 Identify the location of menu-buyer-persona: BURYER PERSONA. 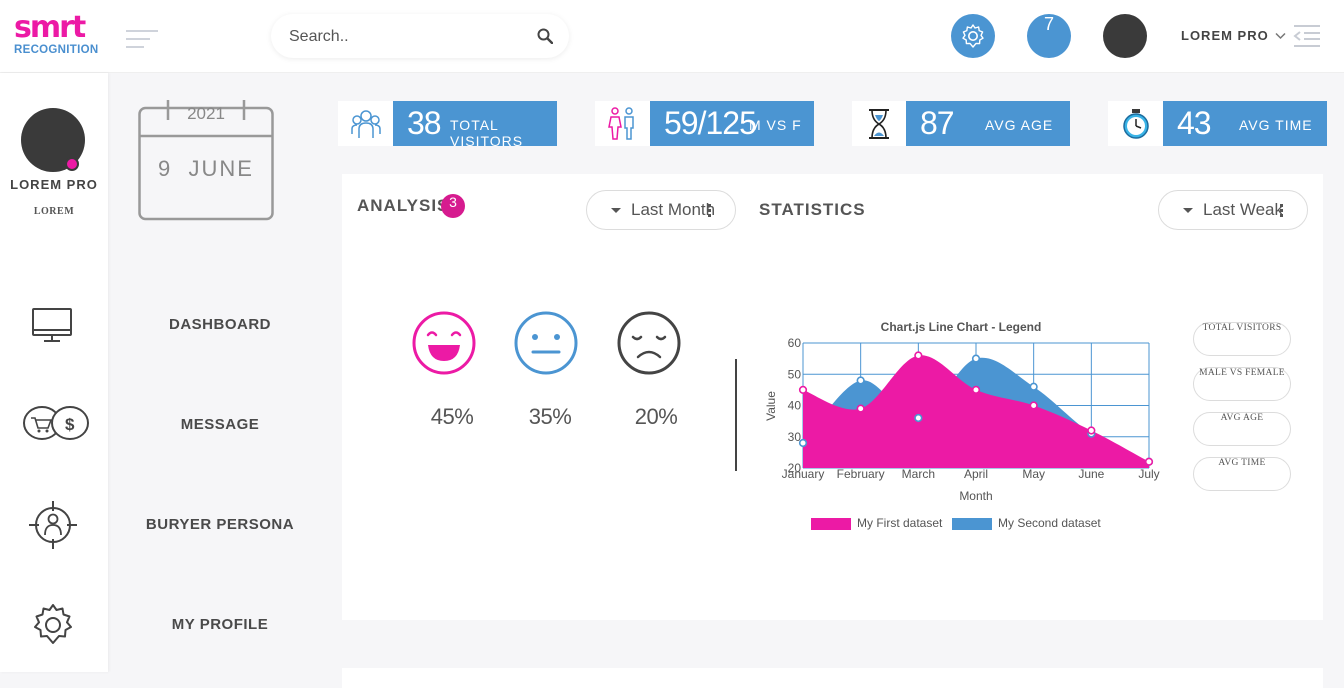
(220, 524).